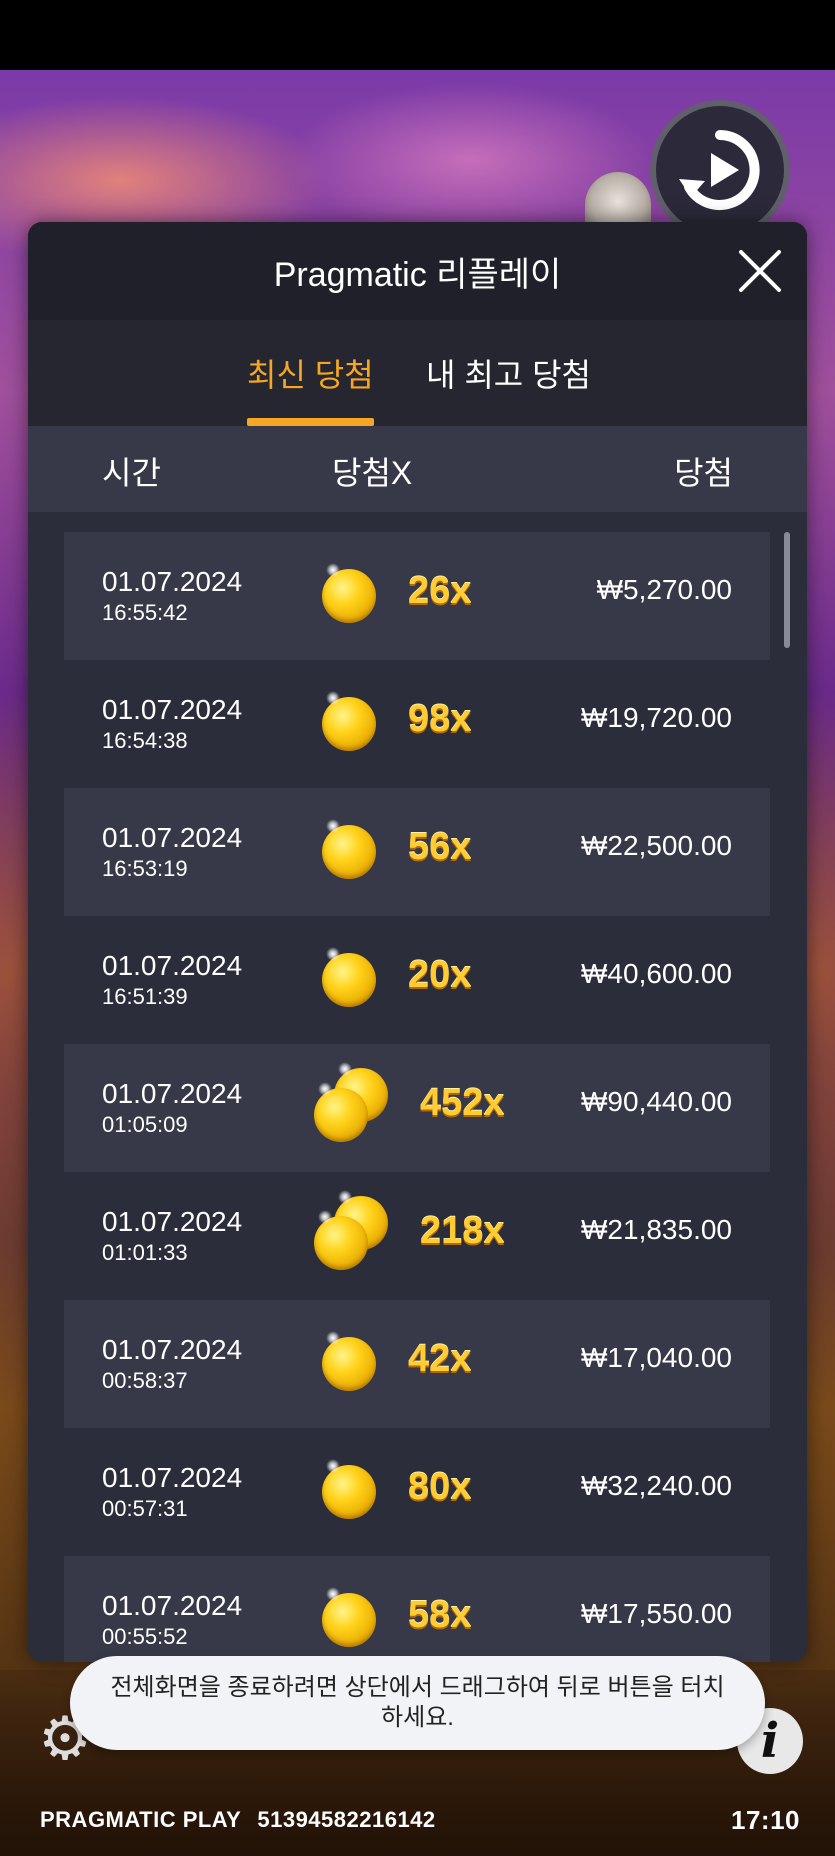 This screenshot has width=835, height=1856. I want to click on replay-icon, so click(719, 170).